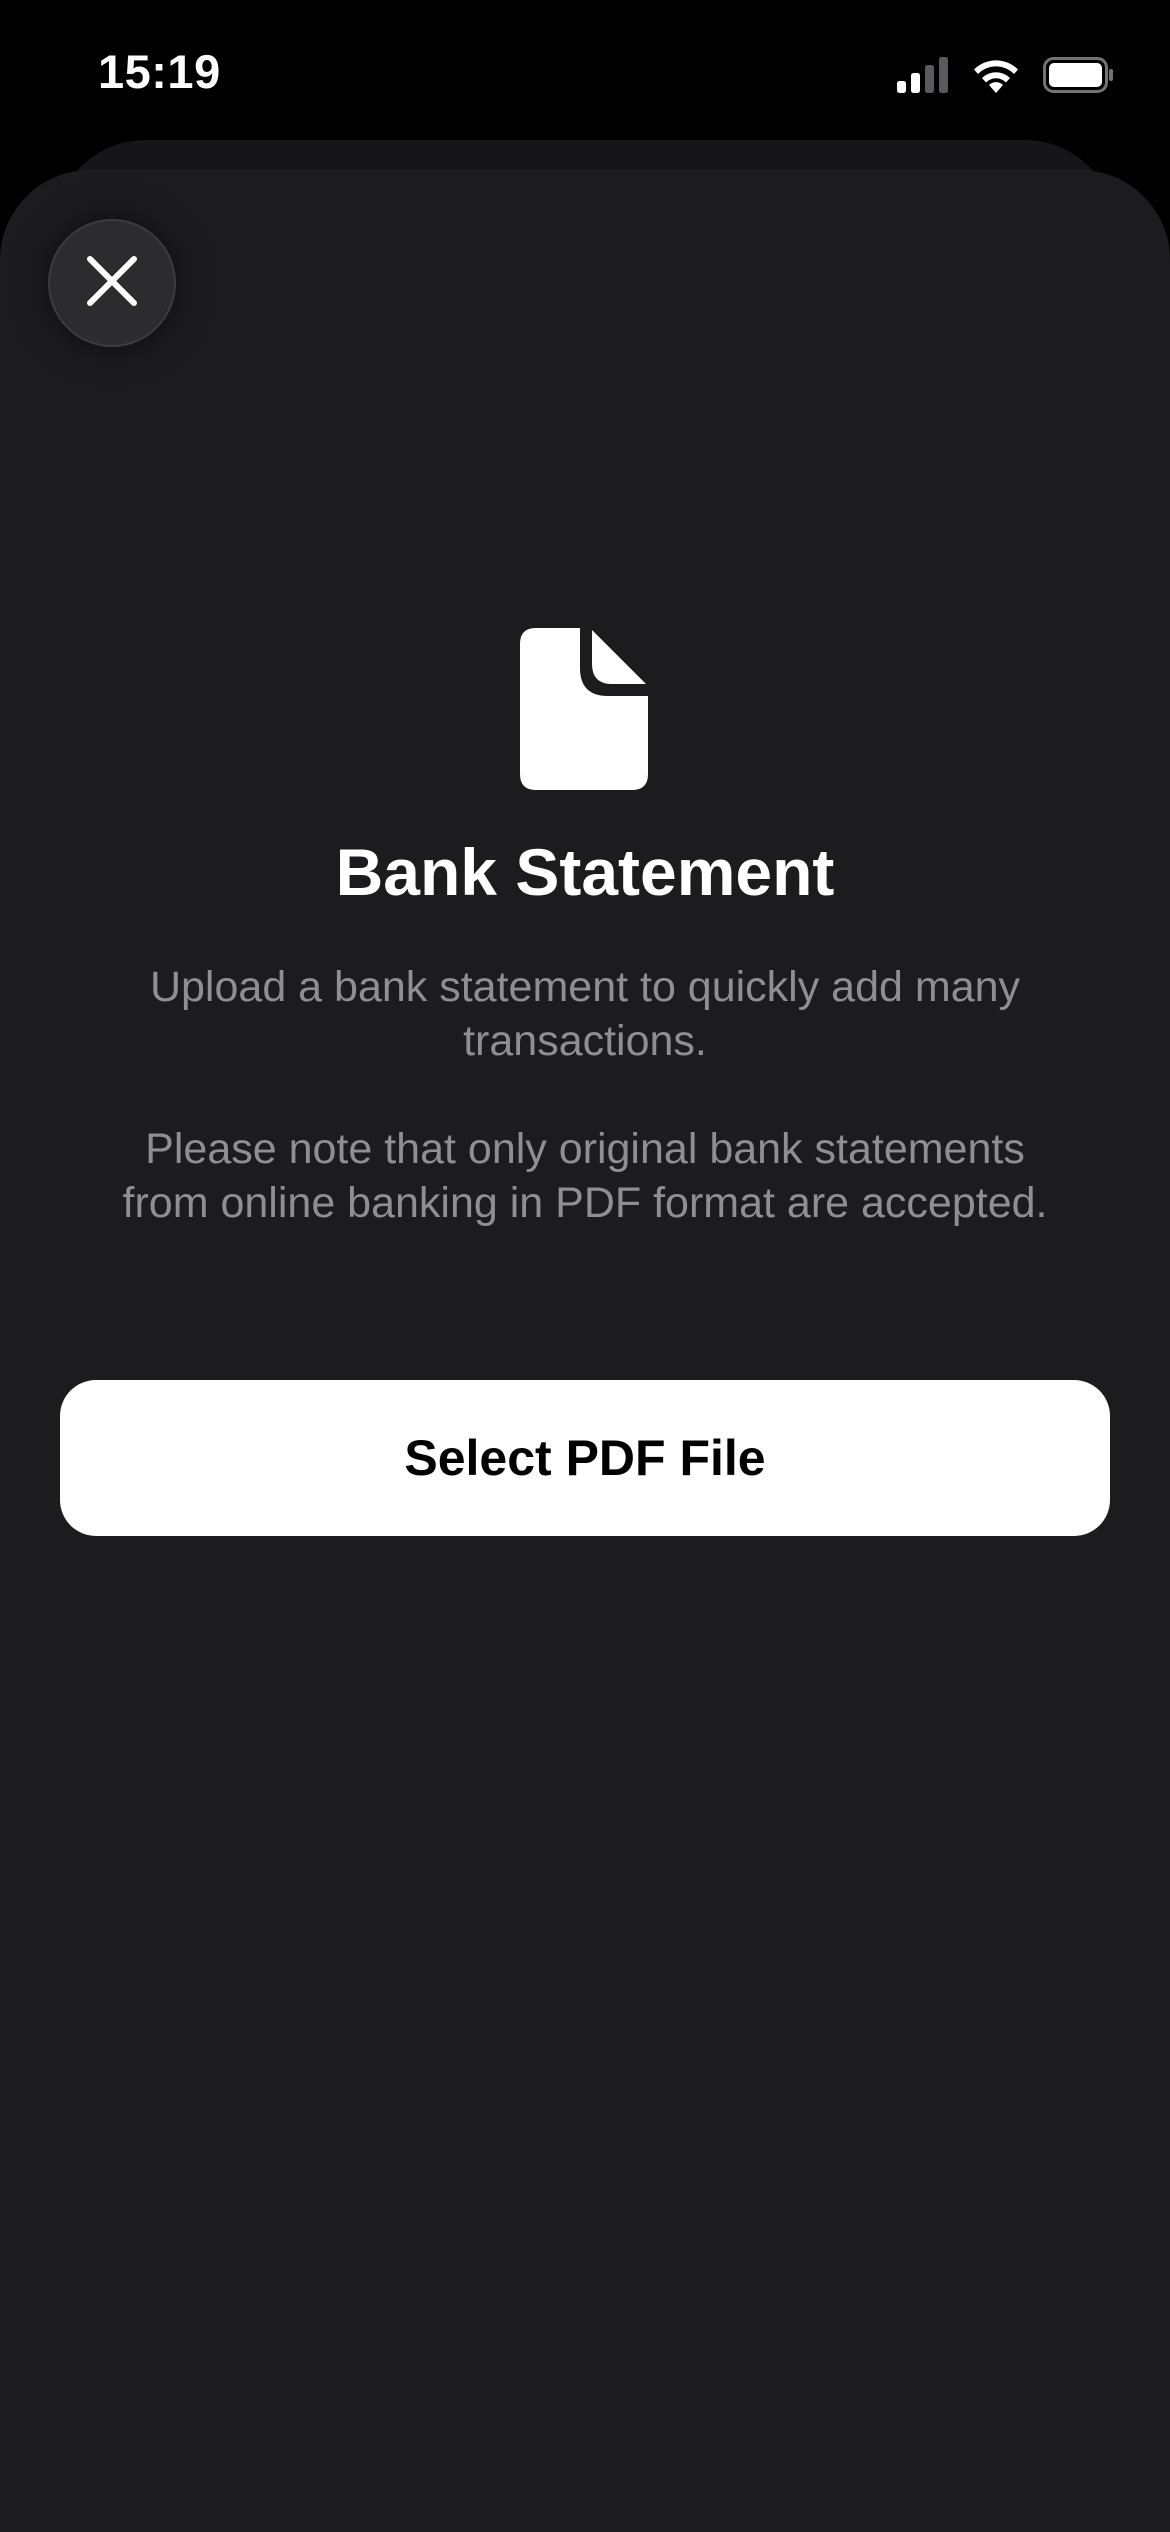 The image size is (1170, 2532). I want to click on page-title: Bank Statement, so click(585, 872).